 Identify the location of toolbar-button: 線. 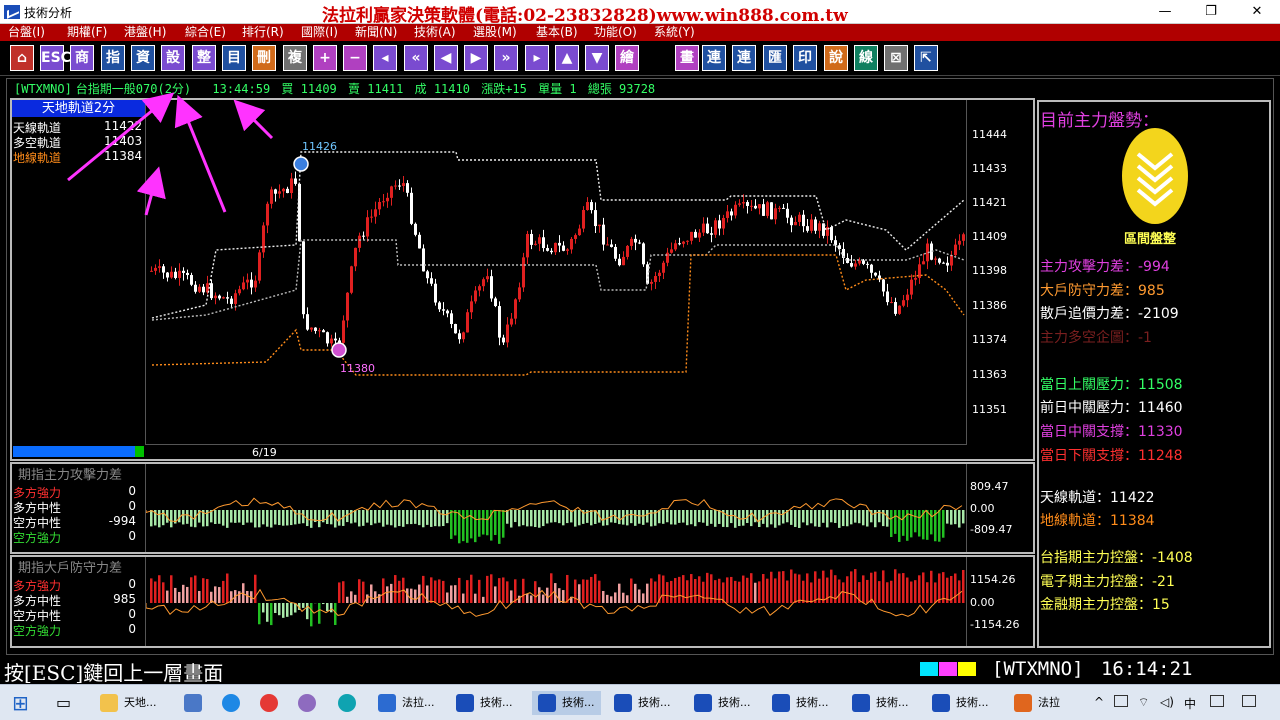
(866, 58).